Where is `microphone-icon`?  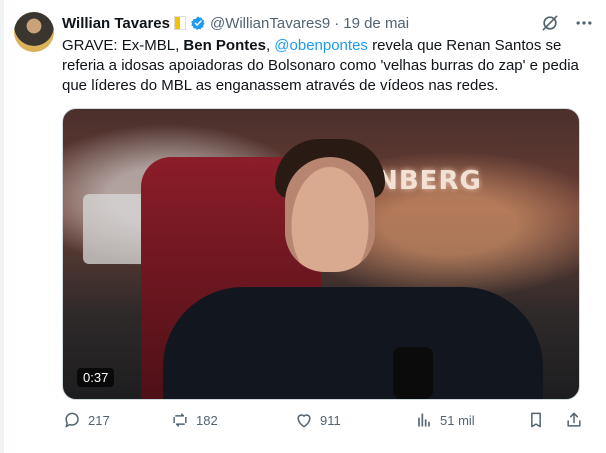
microphone-icon is located at coordinates (413, 373).